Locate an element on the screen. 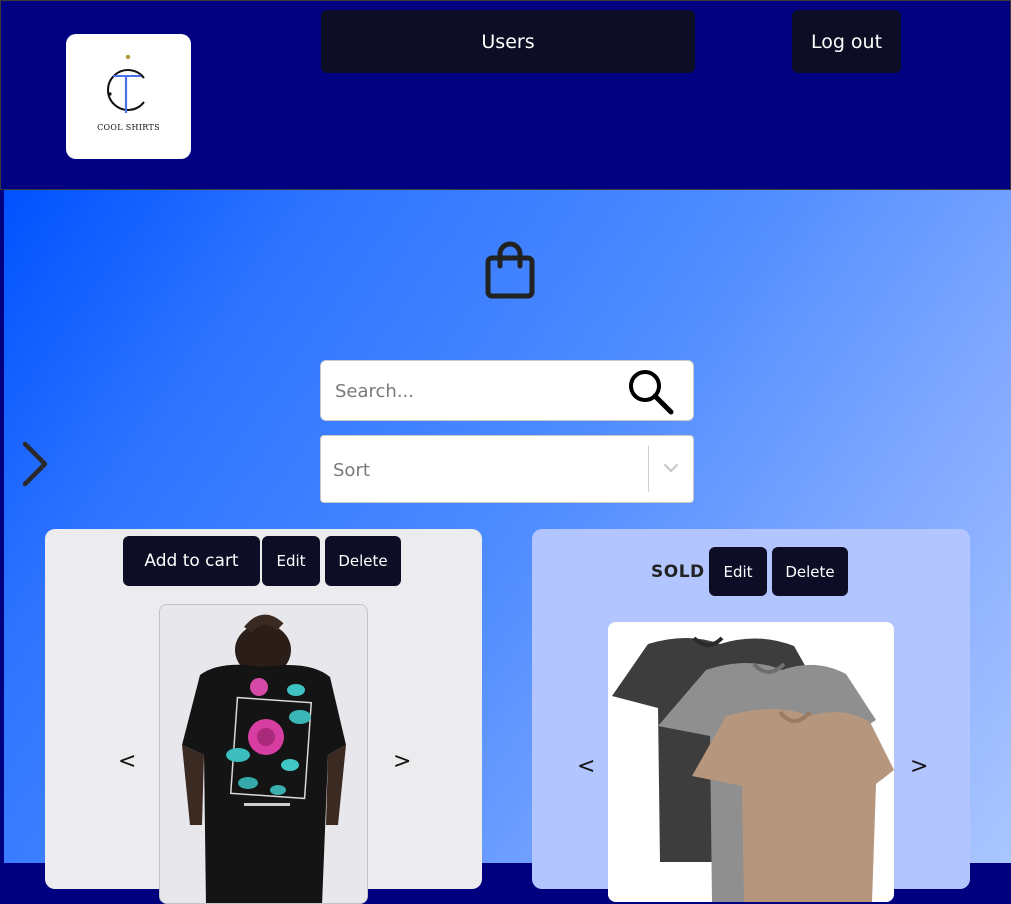 The width and height of the screenshot is (1011, 904). shopping-bag-icon is located at coordinates (510, 271).